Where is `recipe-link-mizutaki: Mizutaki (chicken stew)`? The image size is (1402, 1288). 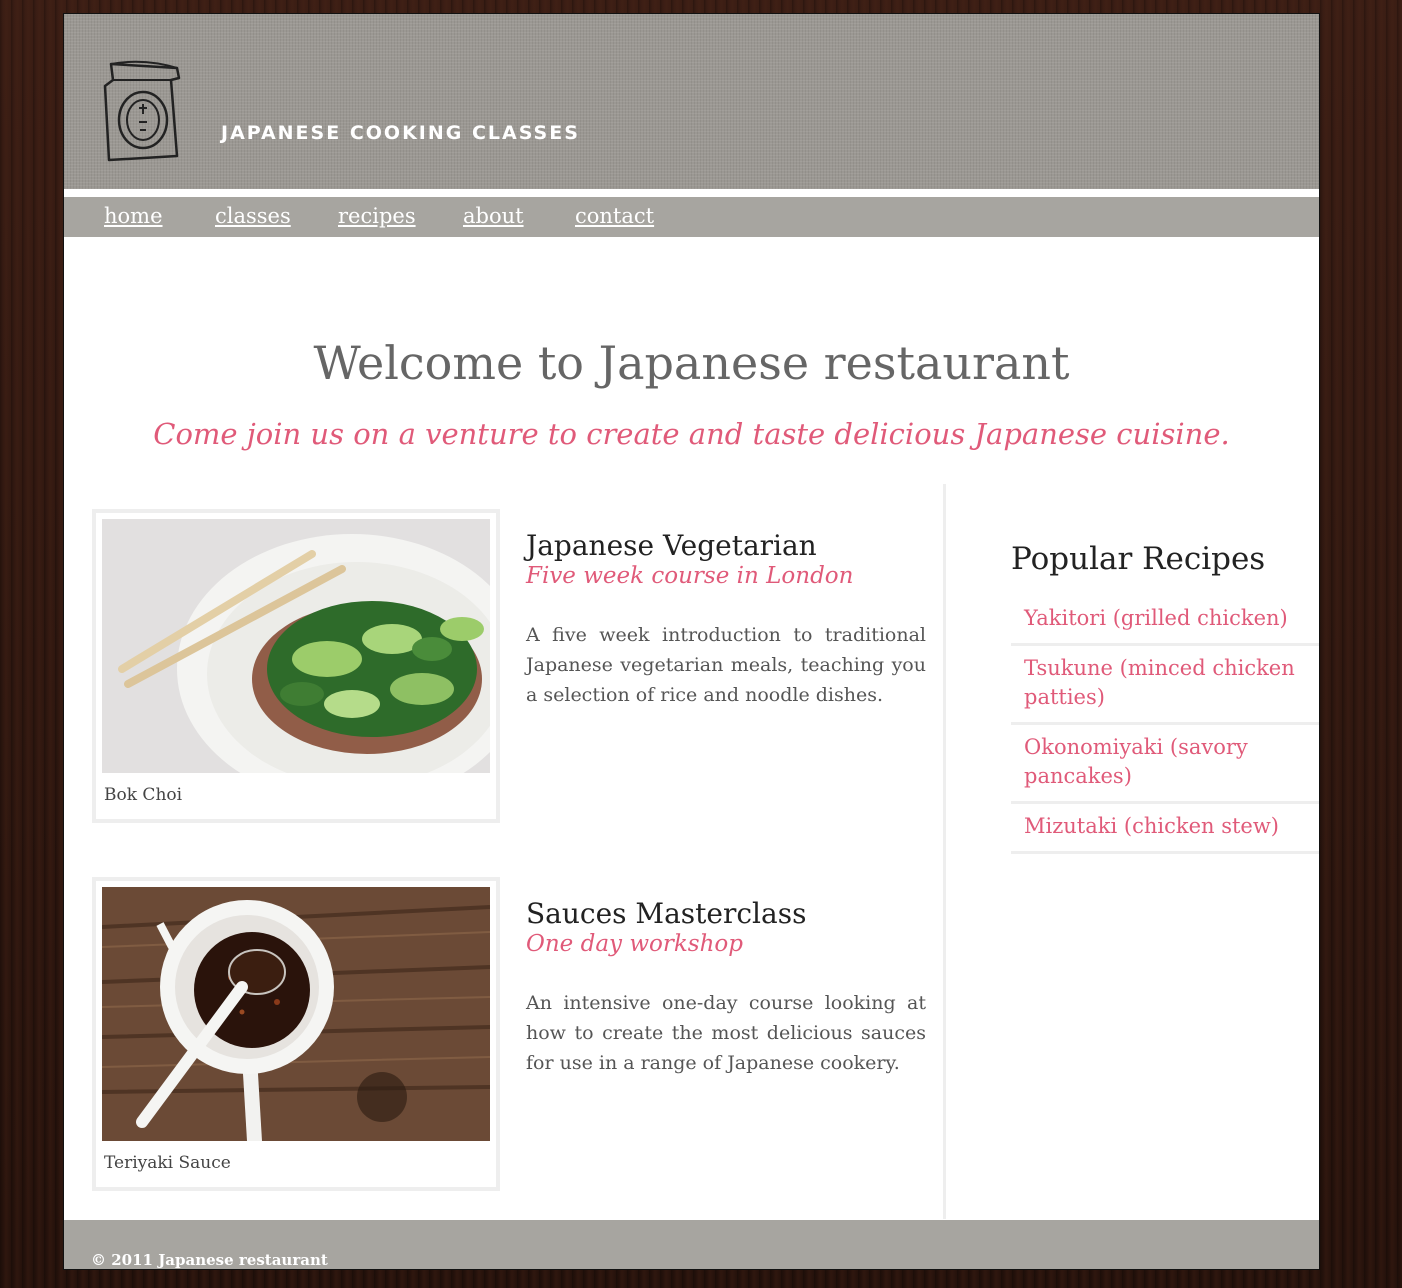
recipe-link-mizutaki: Mizutaki (chicken stew) is located at coordinates (1165, 829).